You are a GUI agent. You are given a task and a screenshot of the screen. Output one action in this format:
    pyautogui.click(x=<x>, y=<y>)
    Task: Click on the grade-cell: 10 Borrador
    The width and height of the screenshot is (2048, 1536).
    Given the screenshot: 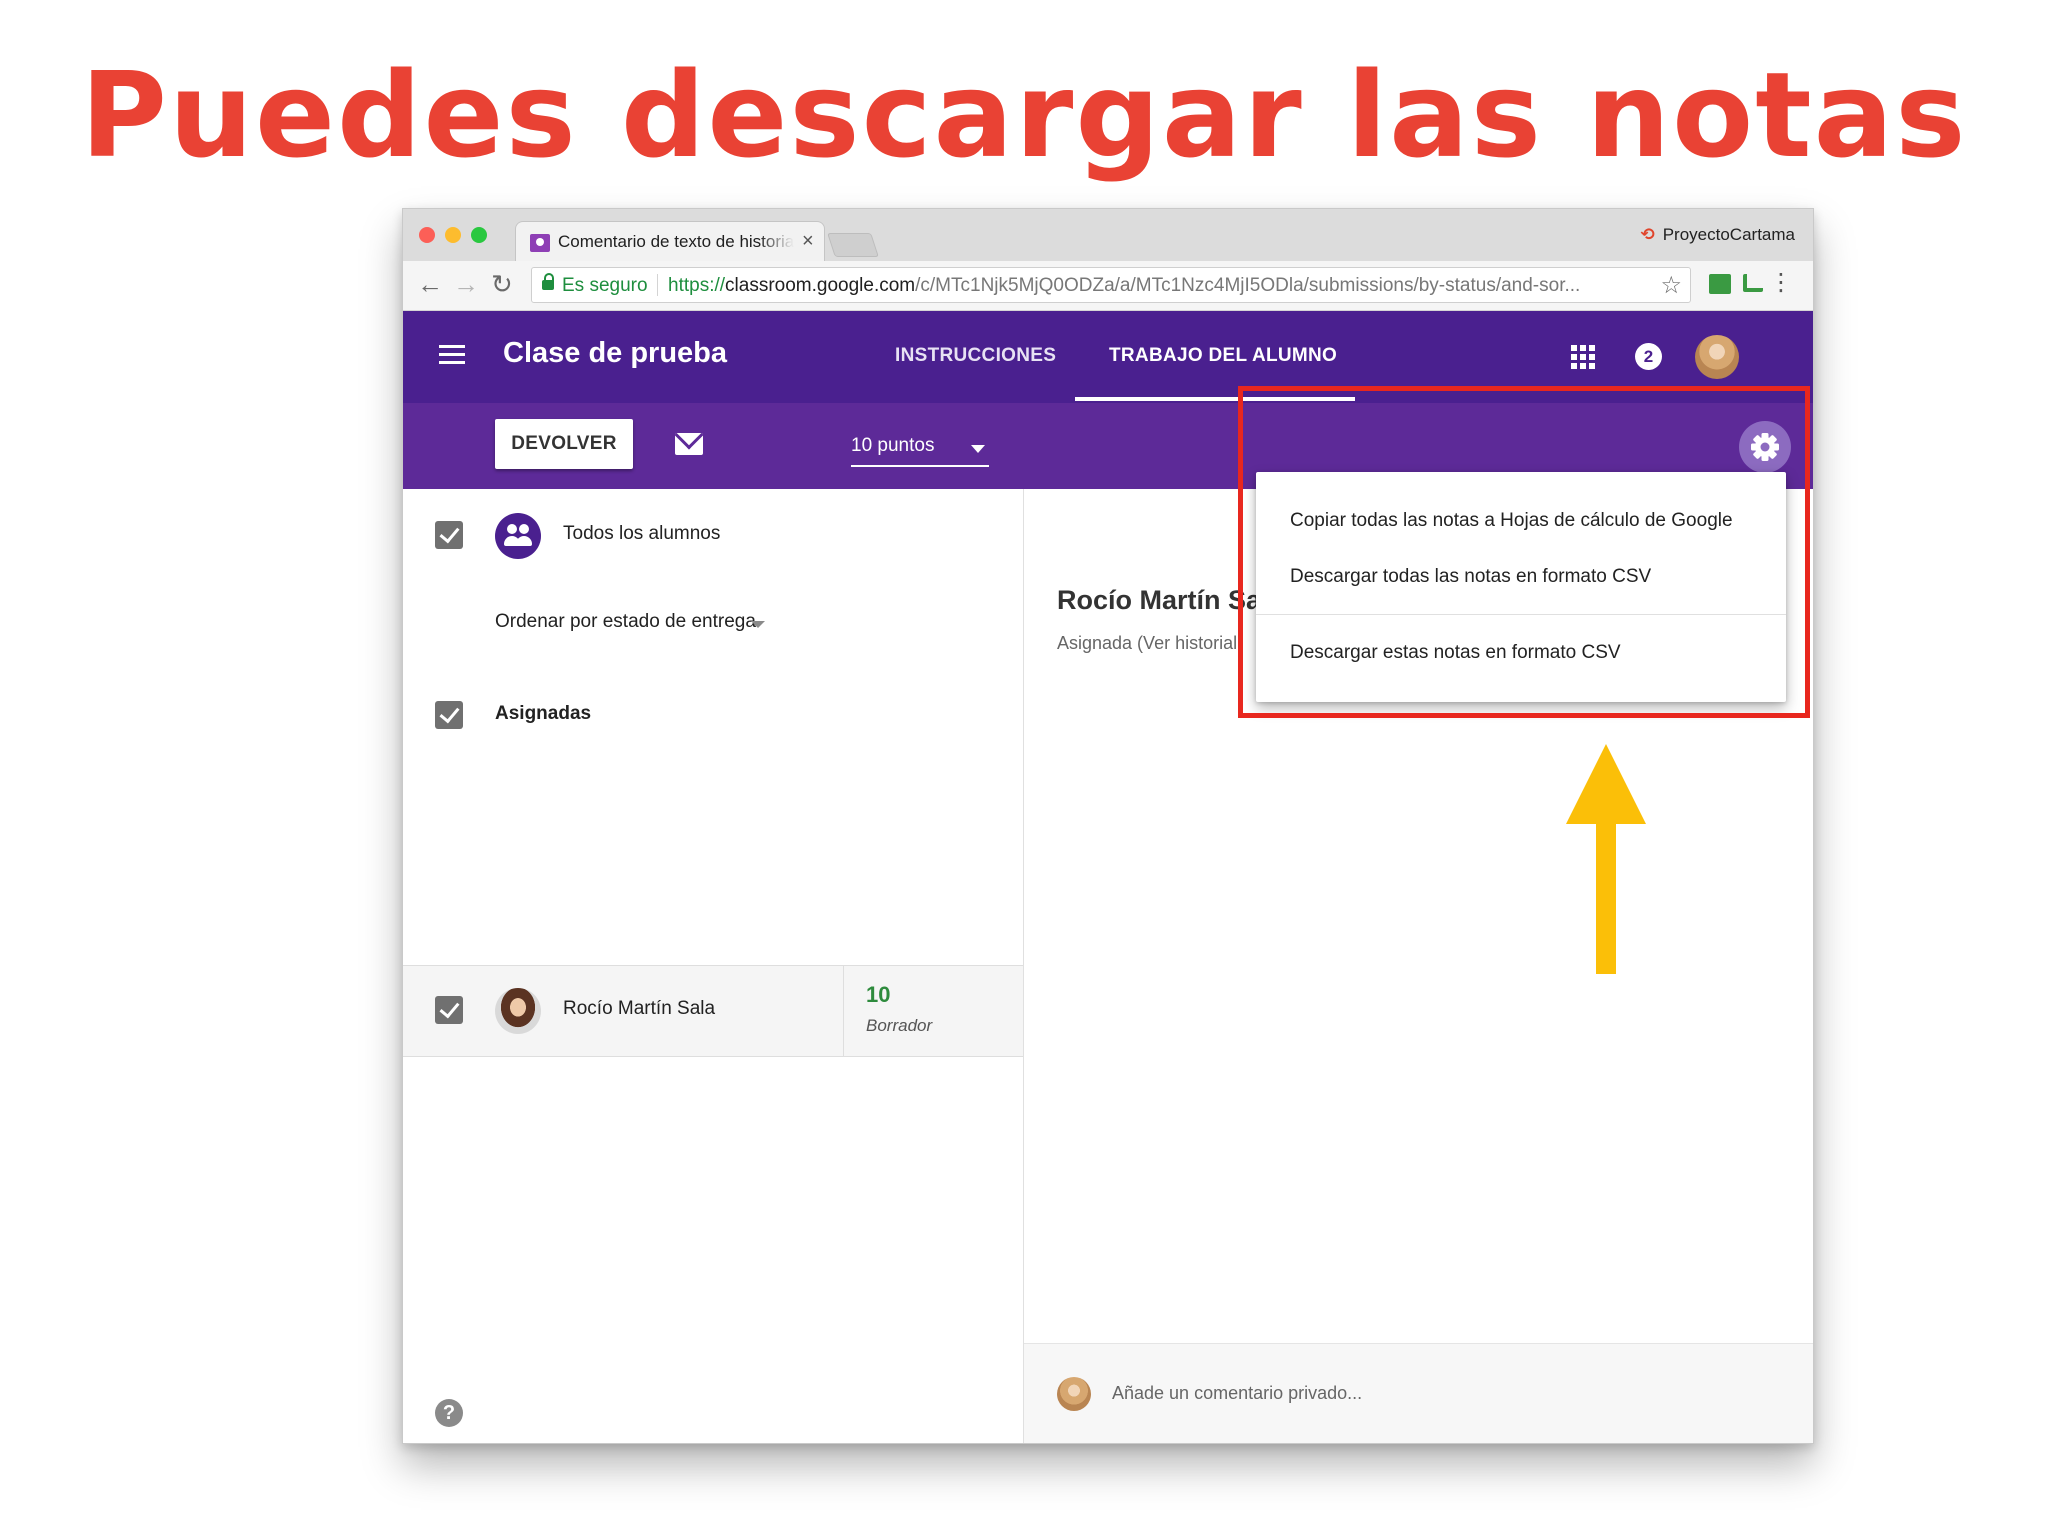 What is the action you would take?
    pyautogui.click(x=933, y=1011)
    